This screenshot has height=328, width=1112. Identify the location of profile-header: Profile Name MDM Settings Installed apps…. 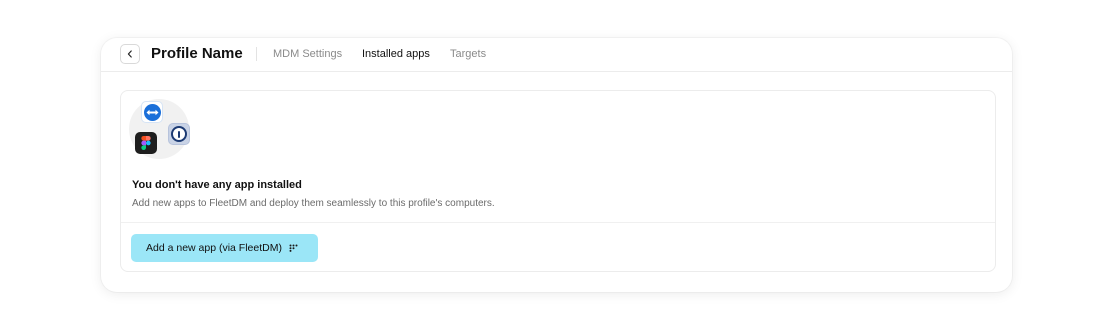
(556, 55).